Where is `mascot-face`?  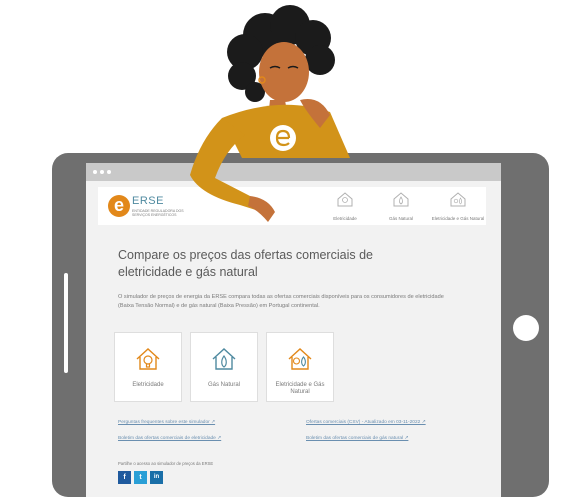 mascot-face is located at coordinates (284, 72).